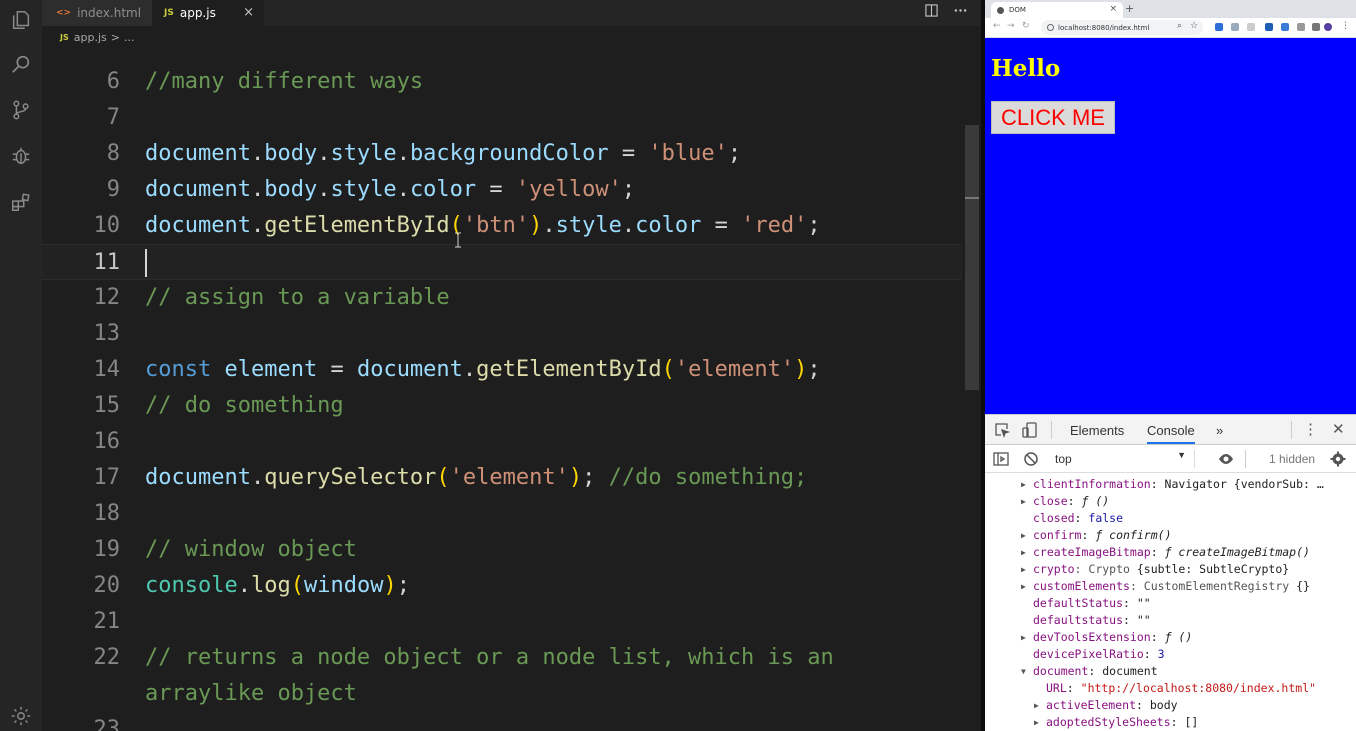 Image resolution: width=1356 pixels, height=731 pixels. What do you see at coordinates (1194, 26) in the screenshot?
I see `bookmark-star-icon: ☆` at bounding box center [1194, 26].